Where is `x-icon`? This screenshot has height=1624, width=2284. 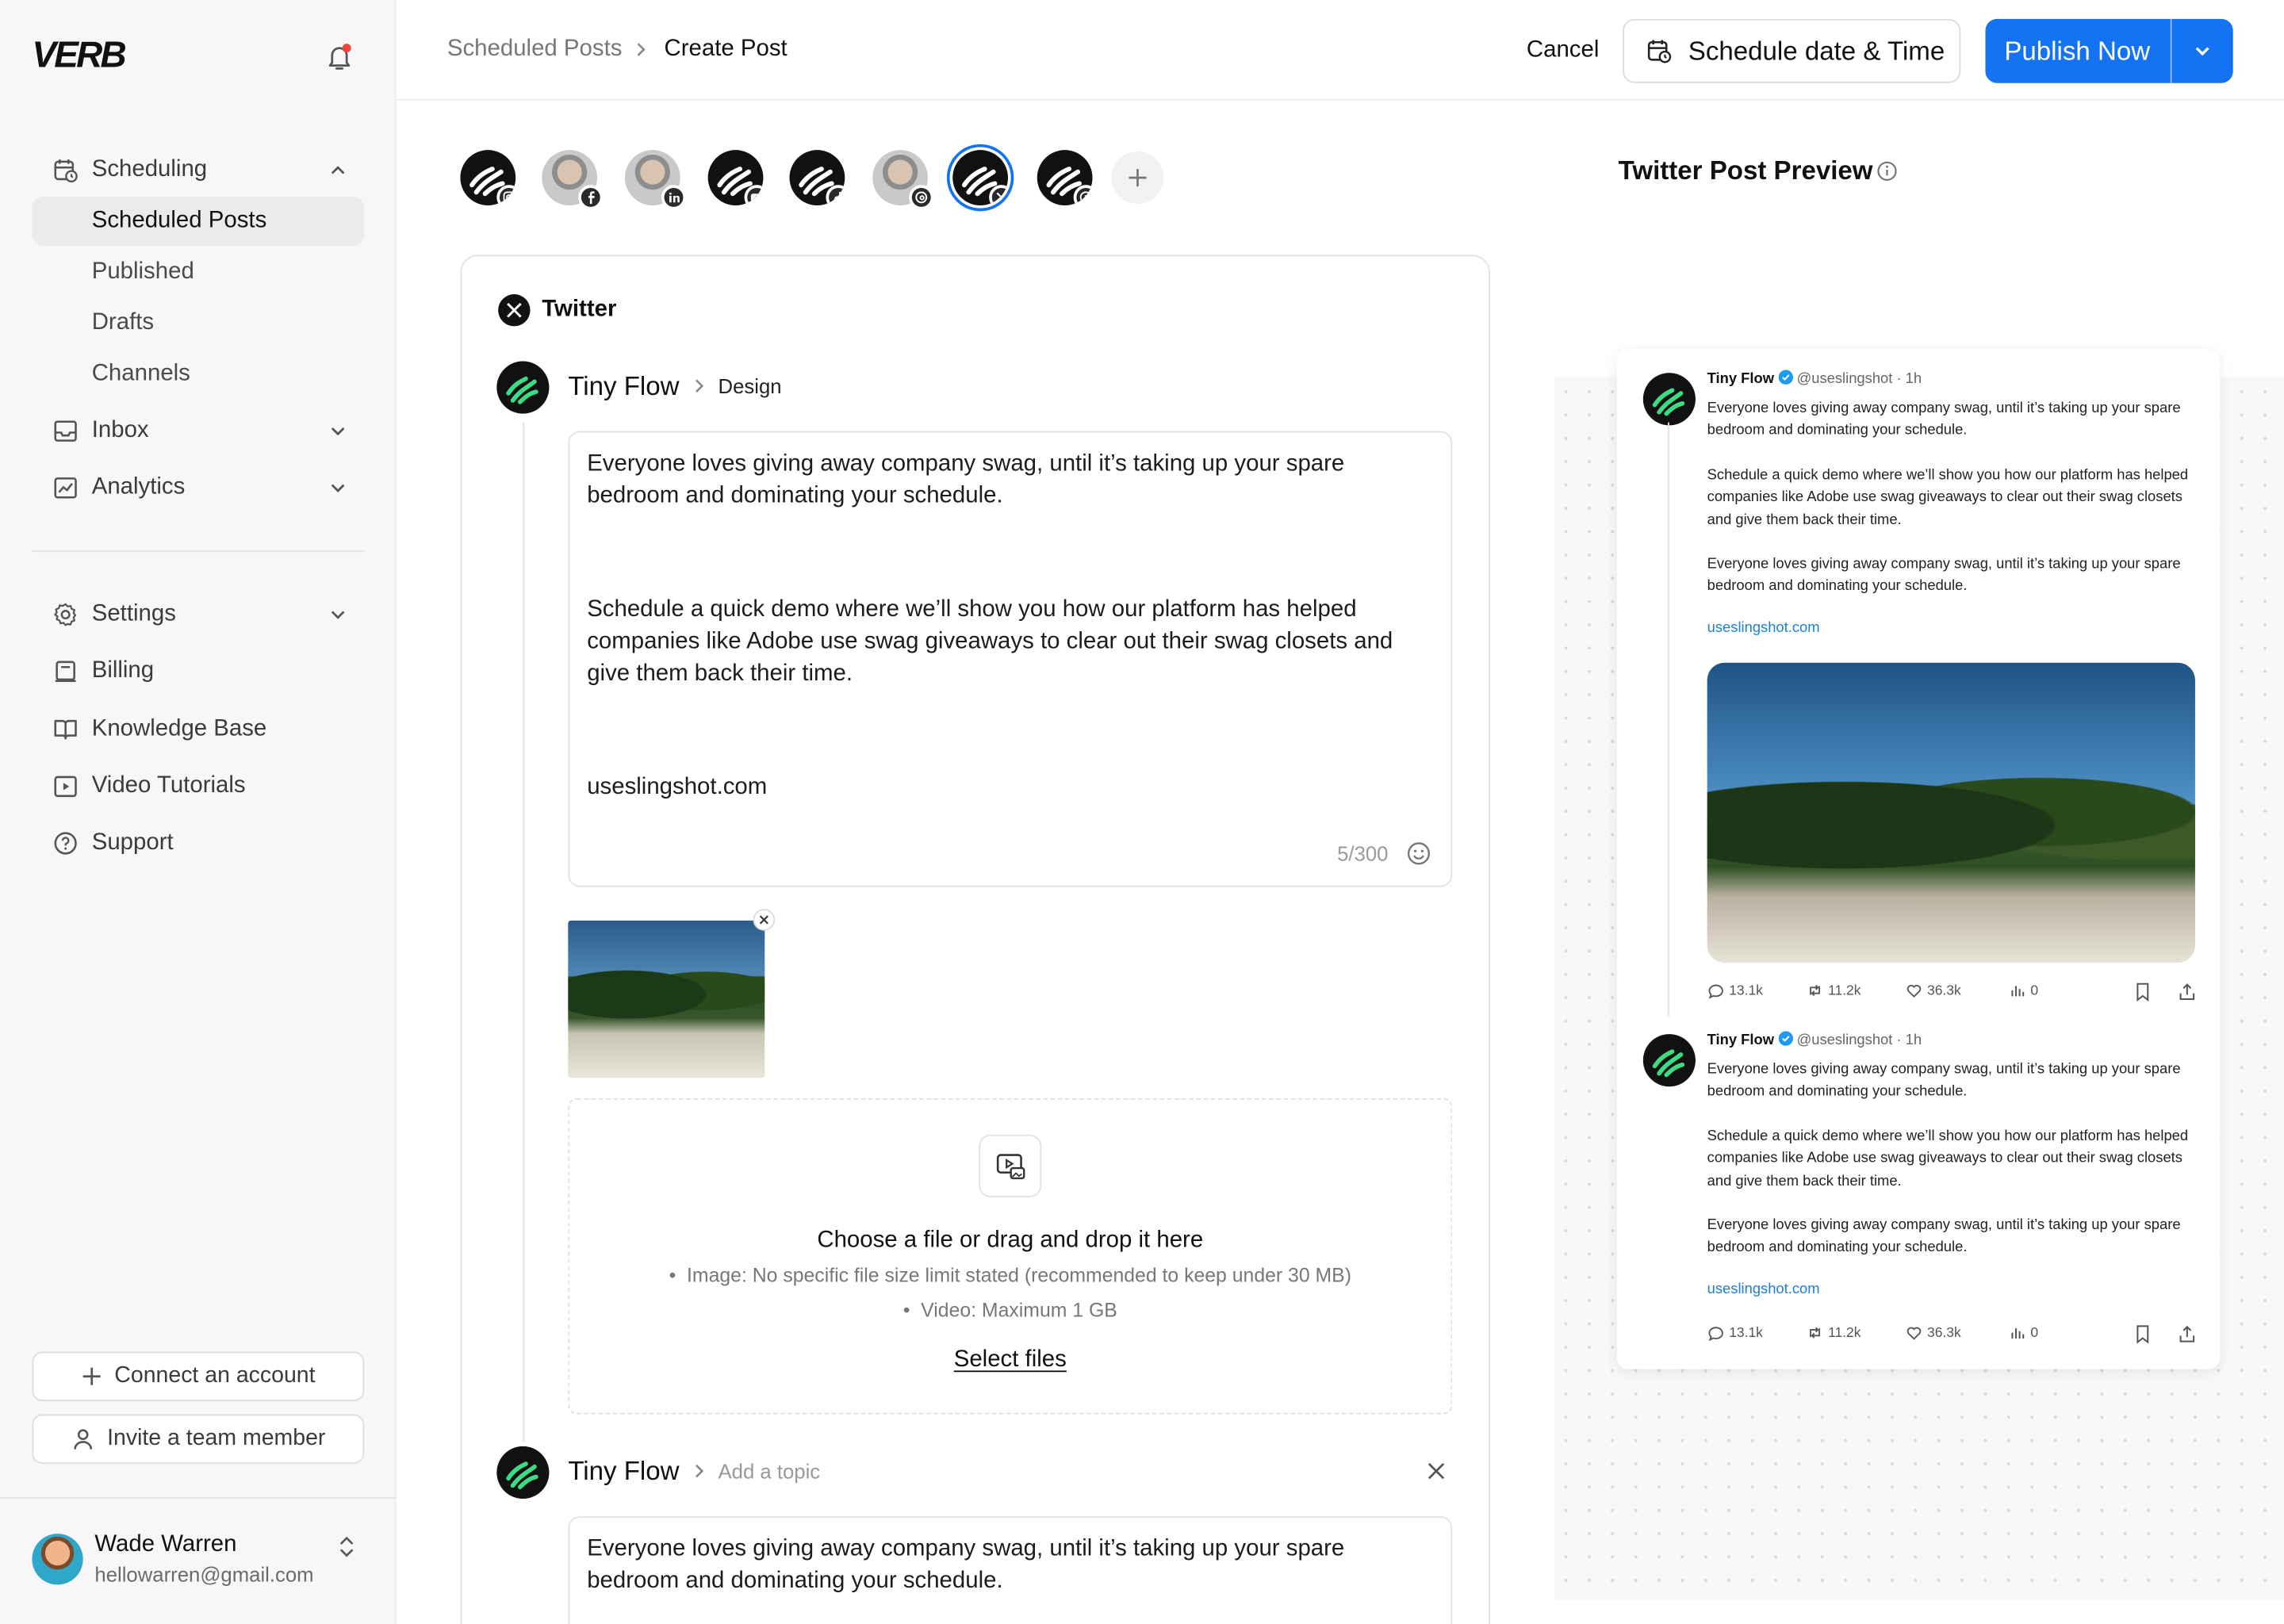
x-icon is located at coordinates (999, 195).